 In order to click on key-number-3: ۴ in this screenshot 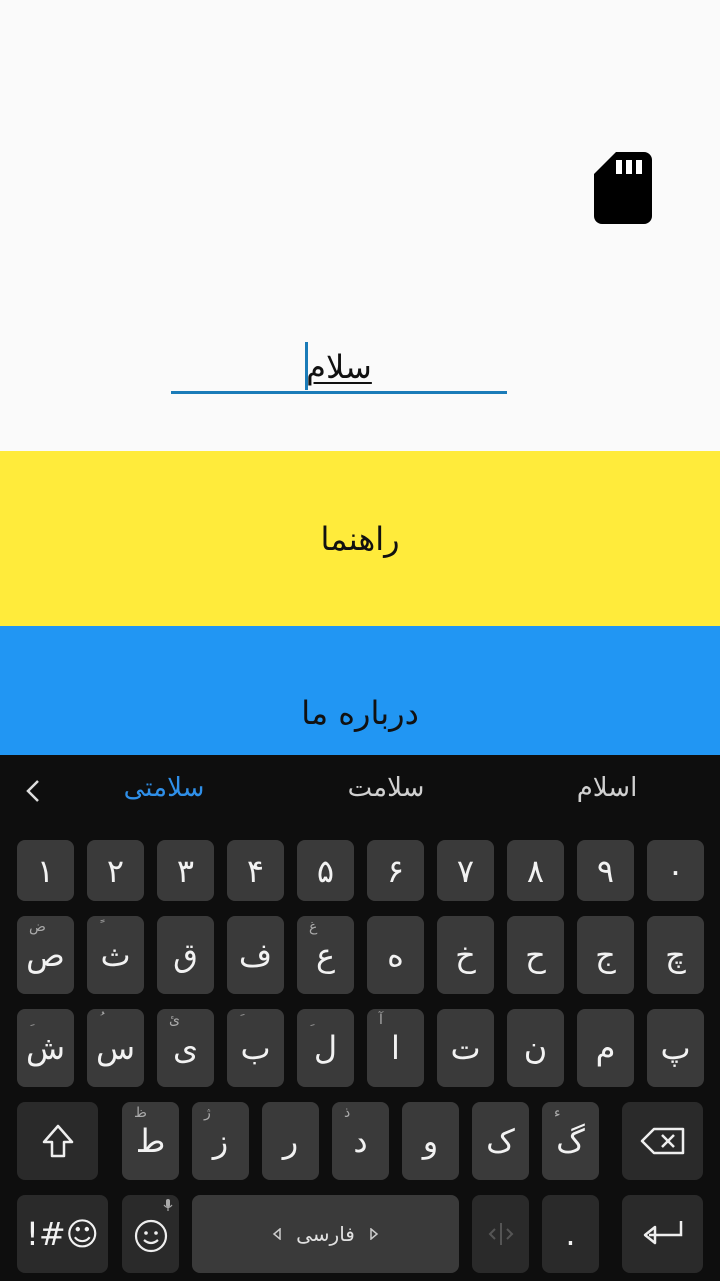, I will do `click(255, 870)`.